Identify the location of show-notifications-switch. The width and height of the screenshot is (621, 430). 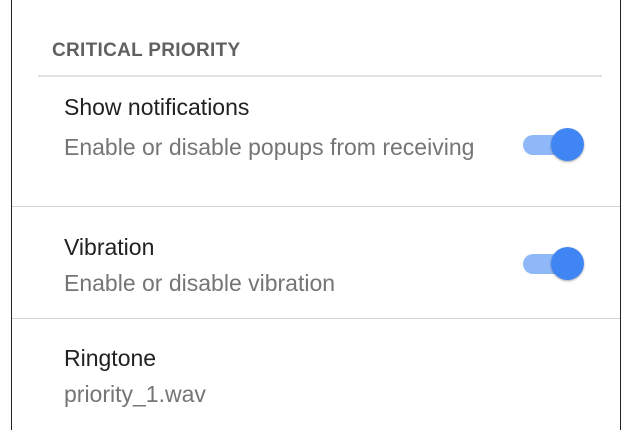
(553, 144).